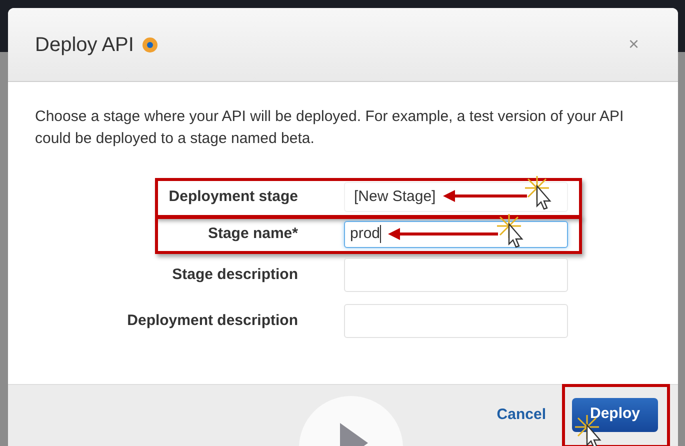 This screenshot has height=446, width=685. What do you see at coordinates (150, 44) in the screenshot?
I see `info-icon` at bounding box center [150, 44].